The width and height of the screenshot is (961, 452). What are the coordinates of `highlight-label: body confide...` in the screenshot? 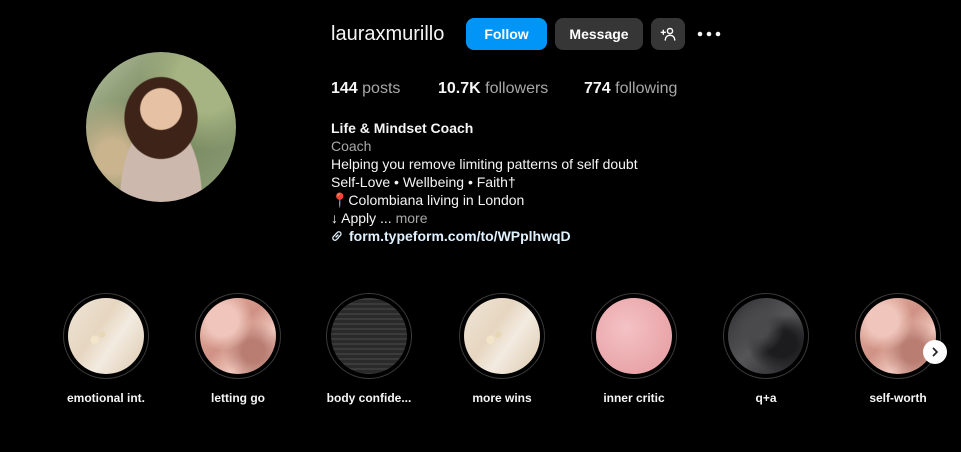 It's located at (369, 398).